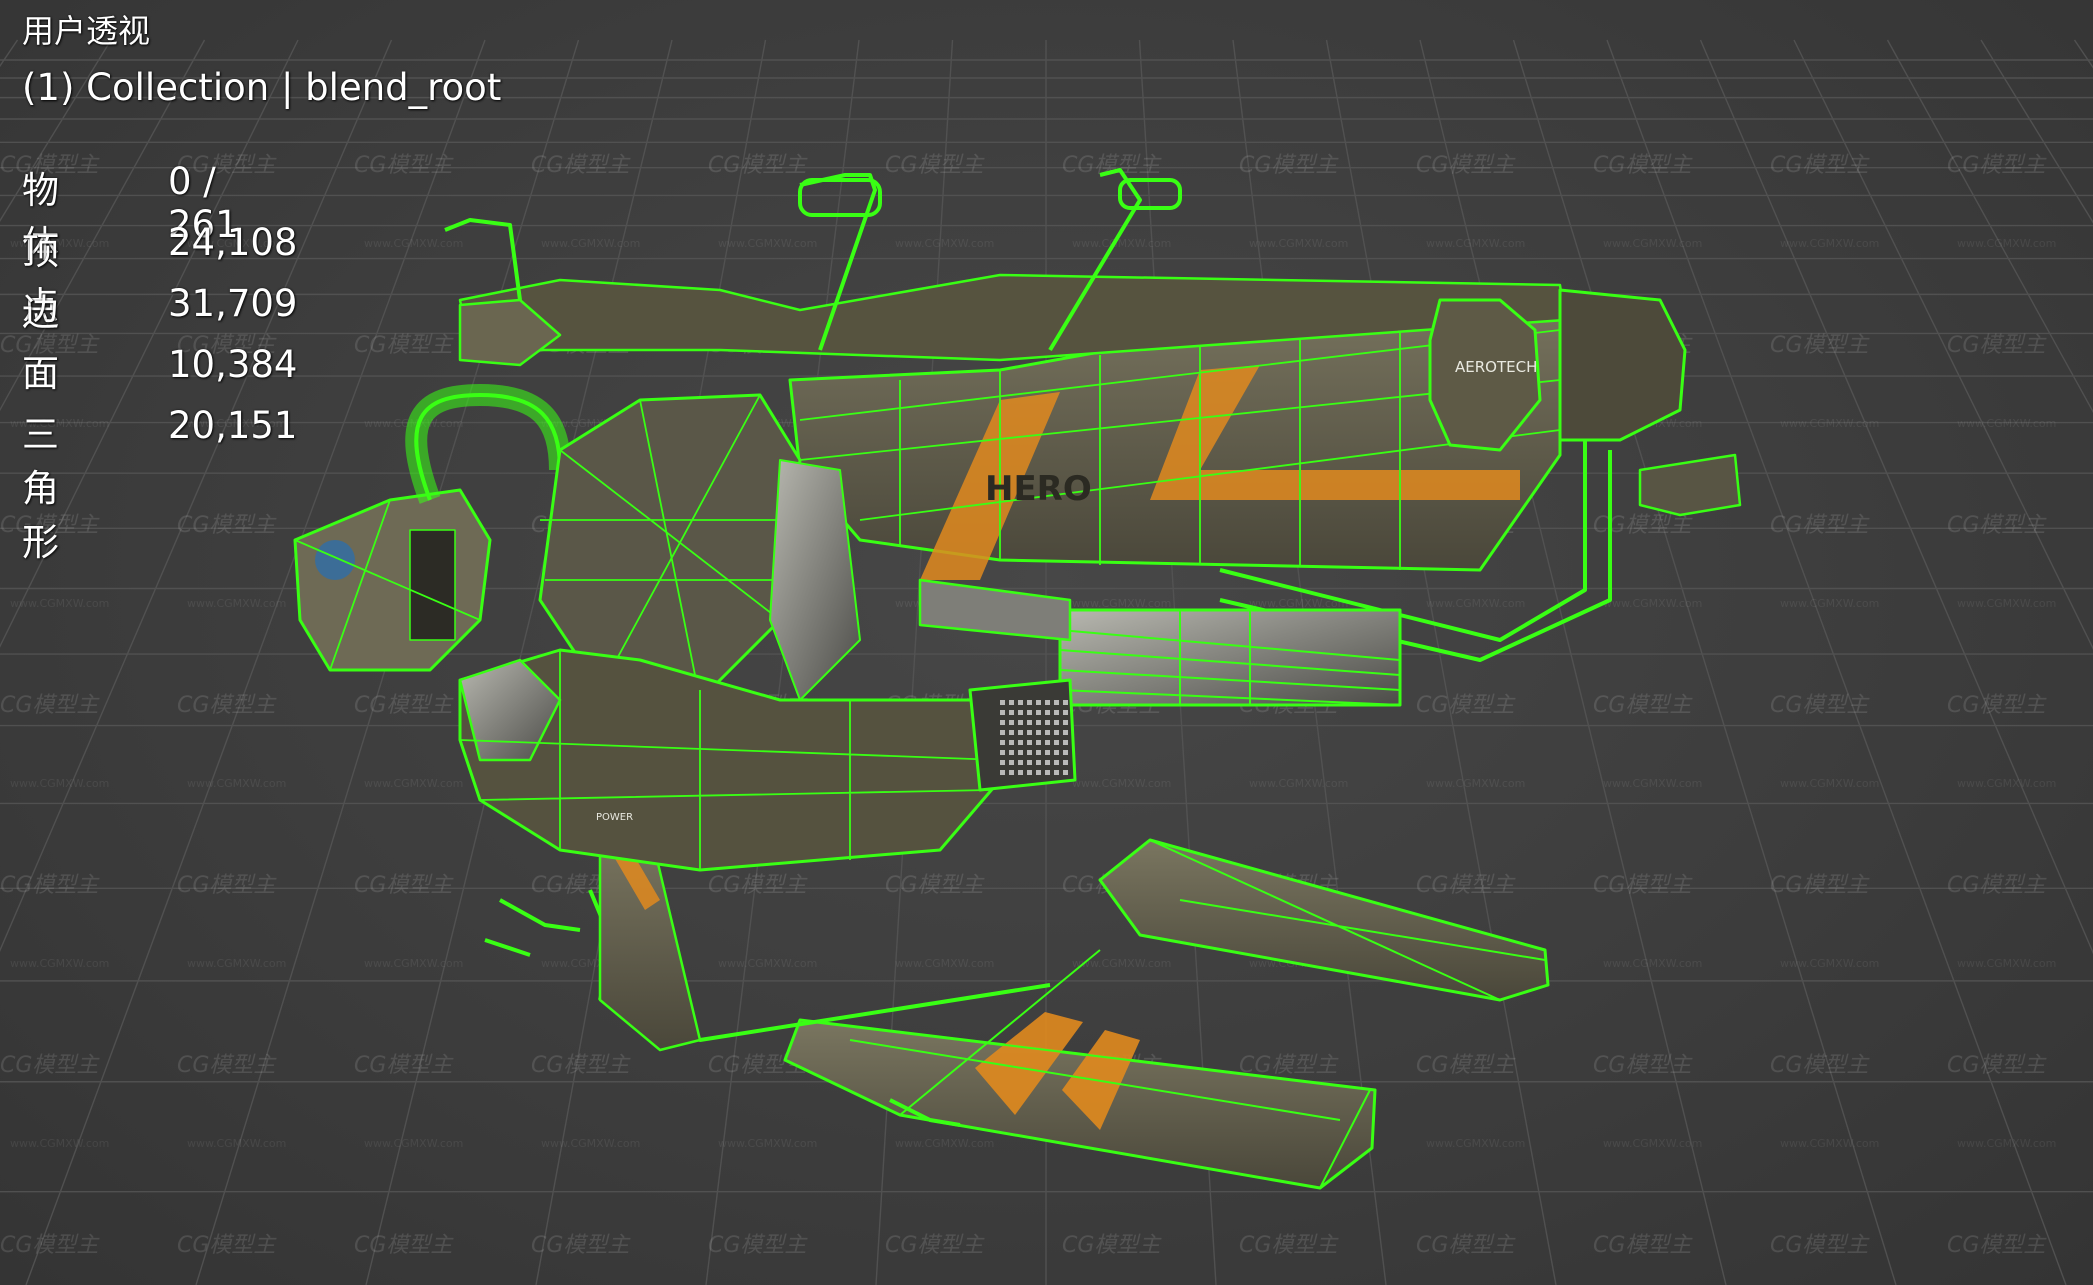 The height and width of the screenshot is (1285, 2093). What do you see at coordinates (86, 31) in the screenshot?
I see `viewport-view-name: 用户透视` at bounding box center [86, 31].